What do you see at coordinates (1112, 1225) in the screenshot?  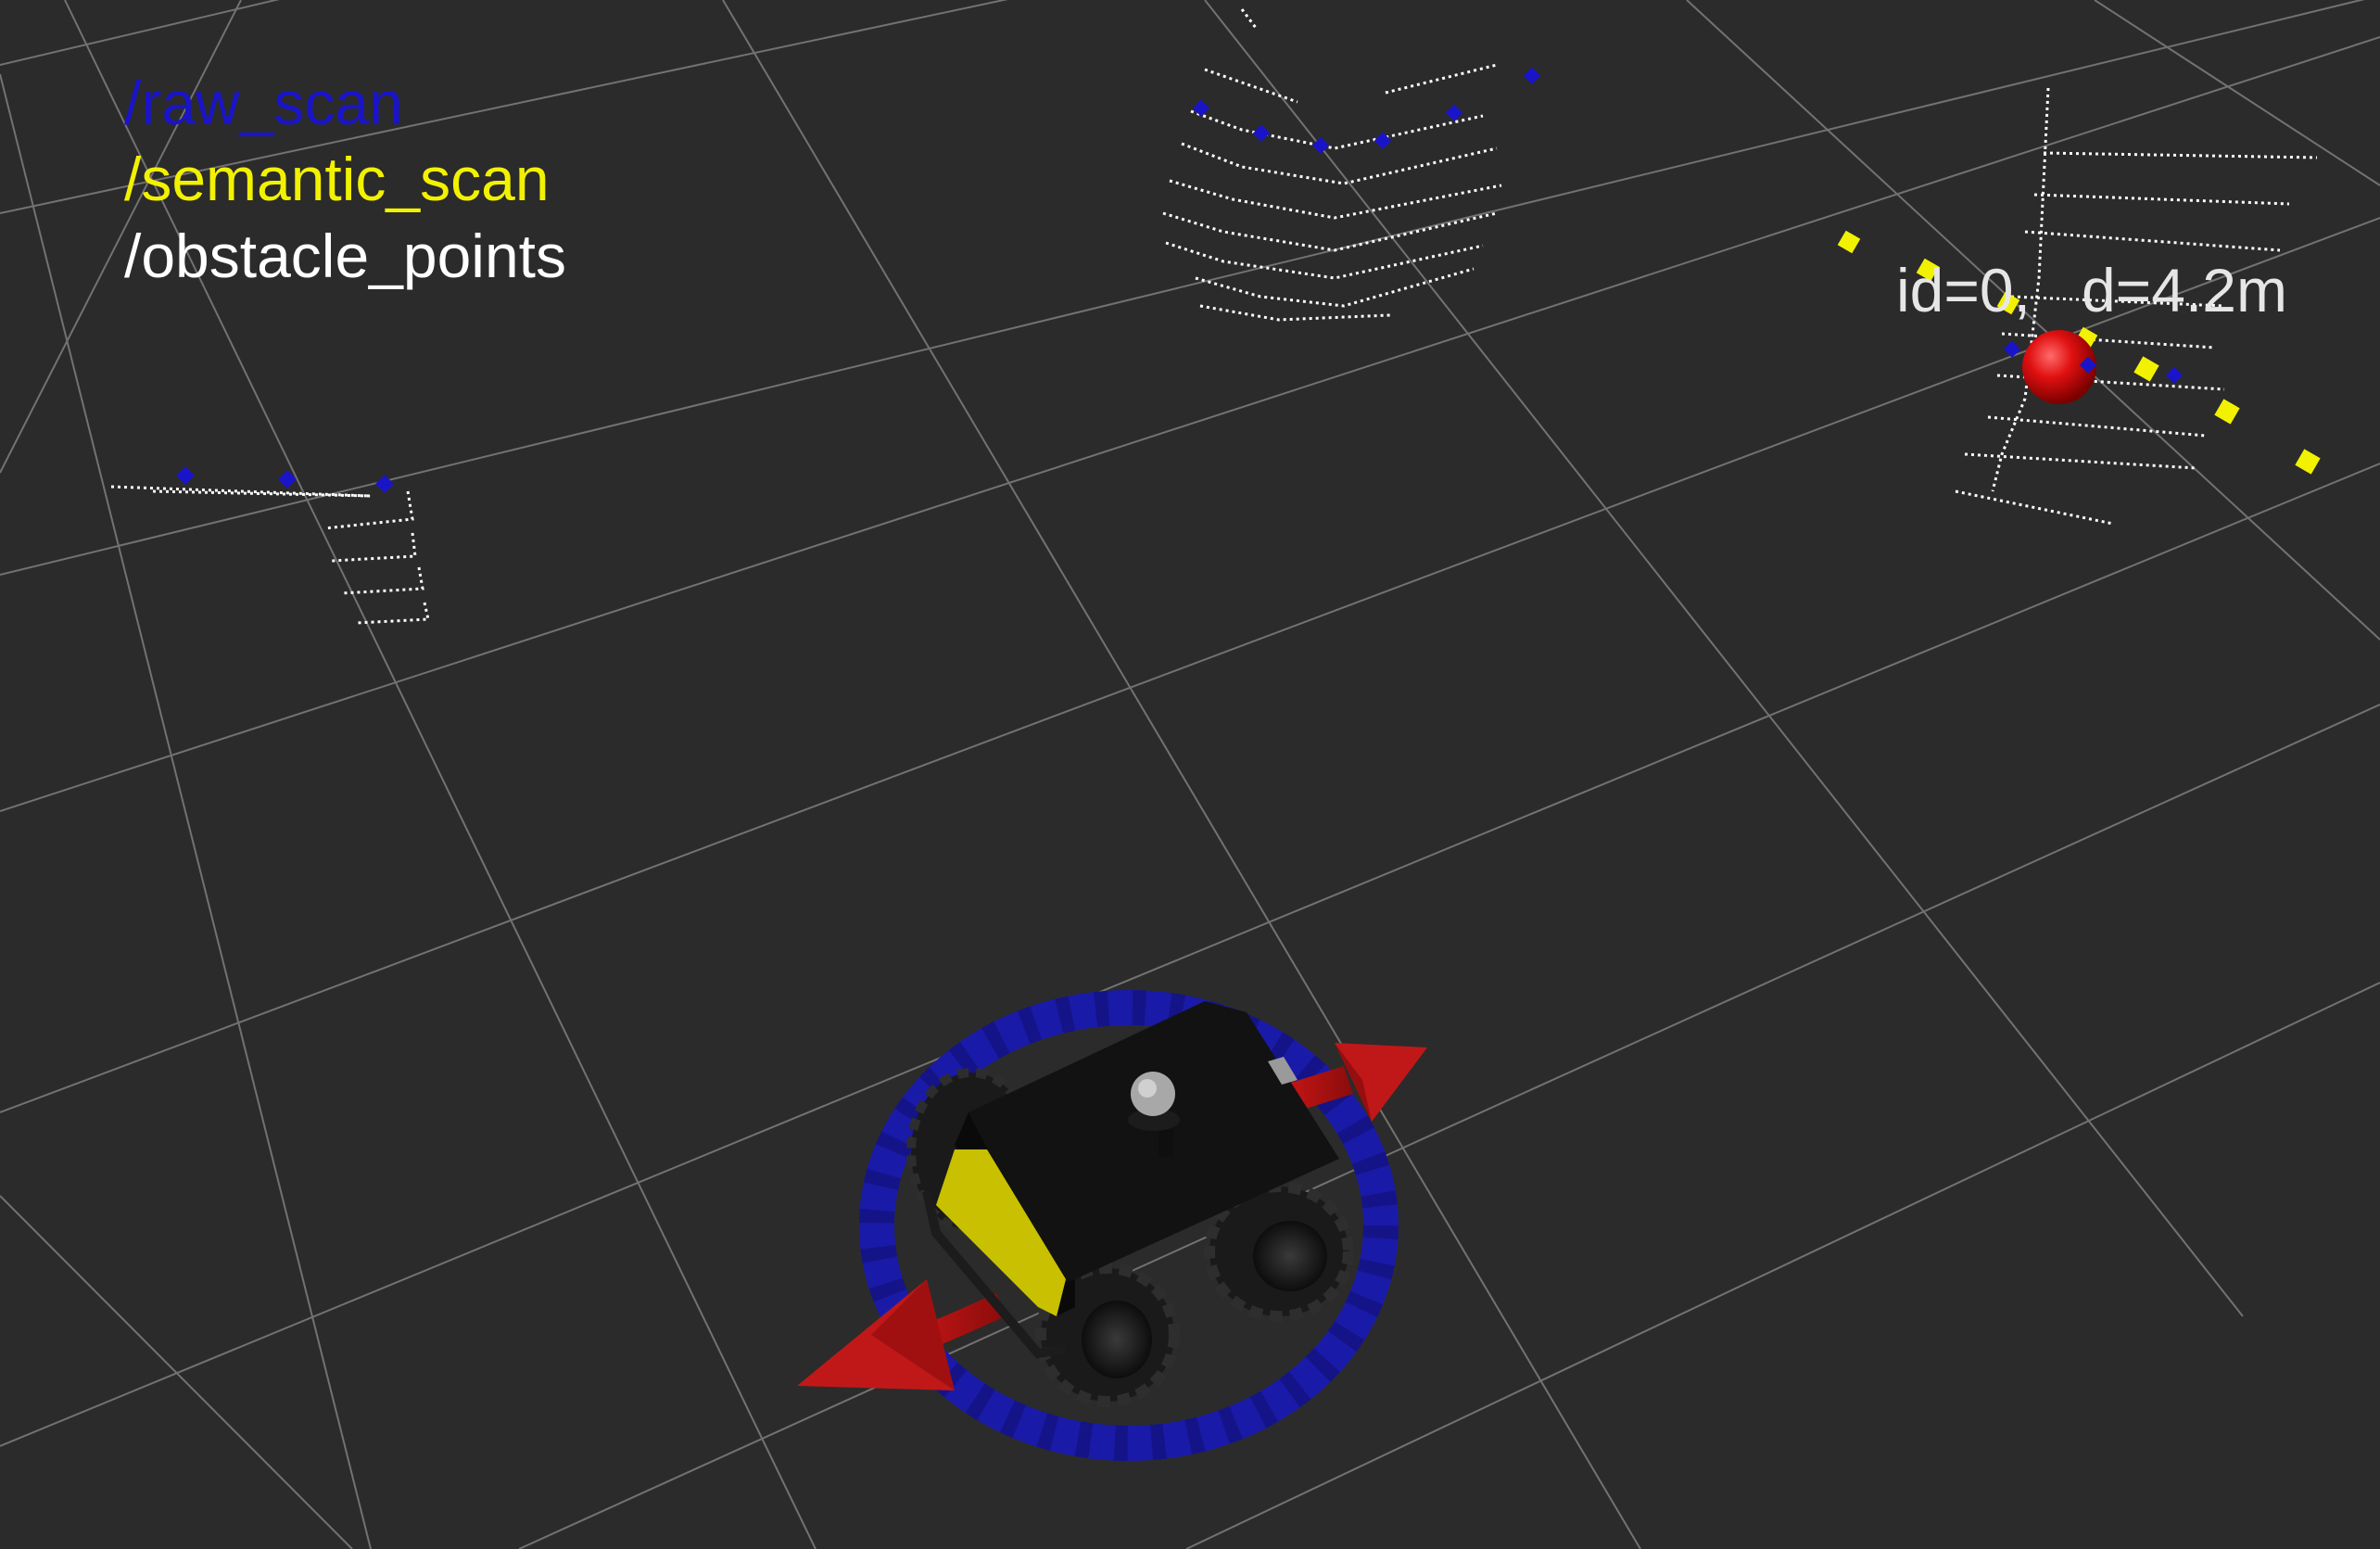 I see `robot-model` at bounding box center [1112, 1225].